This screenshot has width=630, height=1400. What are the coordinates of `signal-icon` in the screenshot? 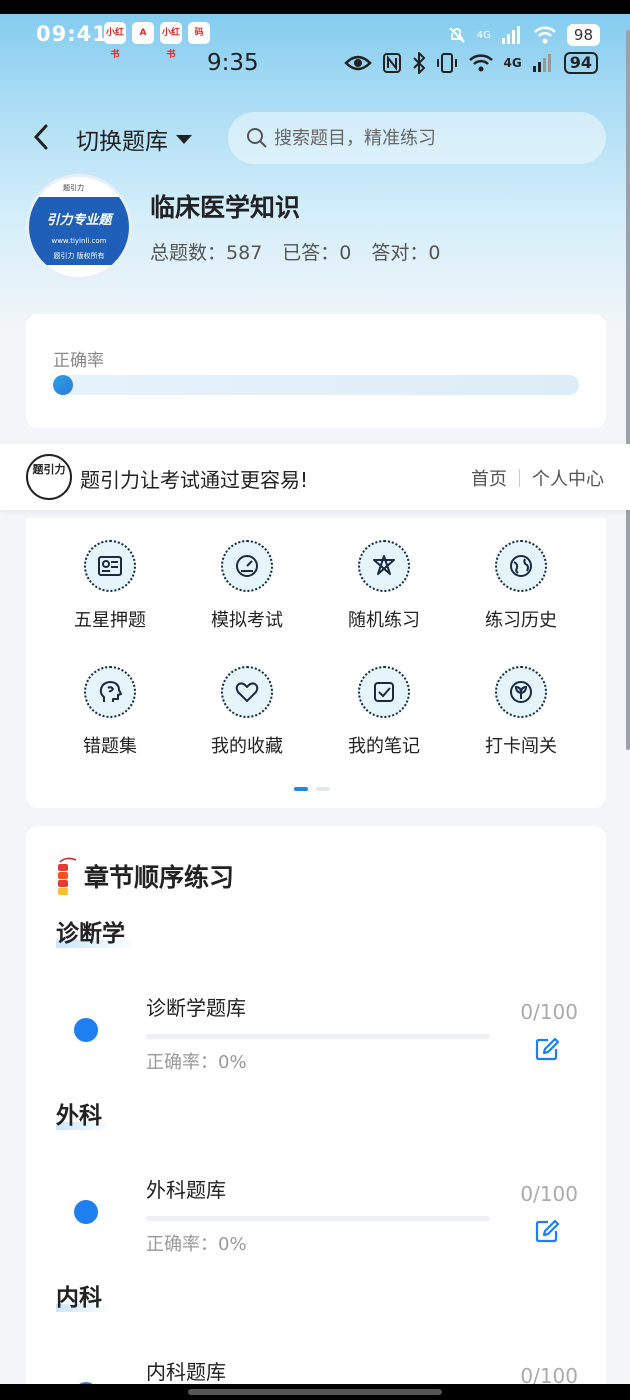 It's located at (541, 63).